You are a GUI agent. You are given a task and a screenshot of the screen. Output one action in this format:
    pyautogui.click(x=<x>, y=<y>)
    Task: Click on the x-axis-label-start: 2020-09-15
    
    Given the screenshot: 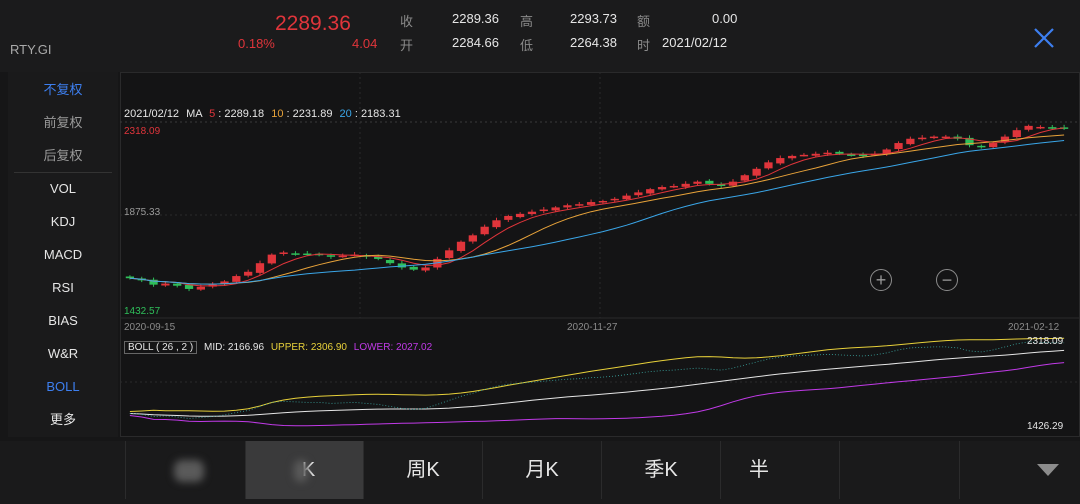 What is the action you would take?
    pyautogui.click(x=150, y=327)
    